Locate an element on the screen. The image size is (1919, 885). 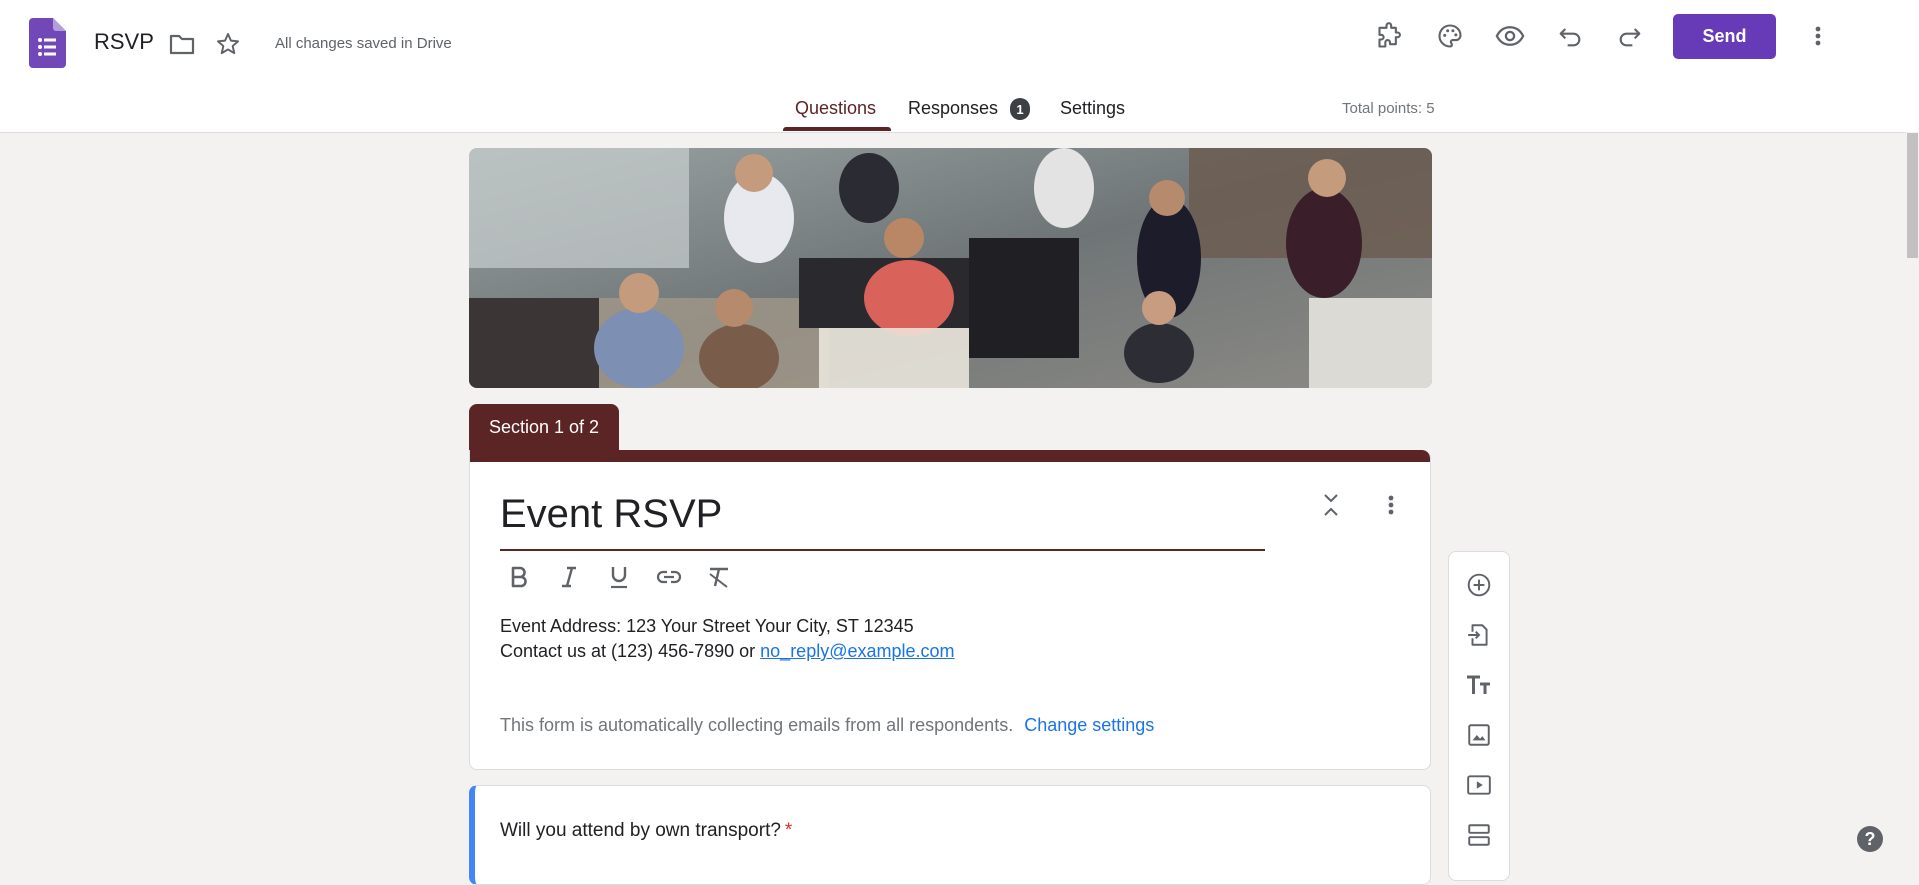
bold-icon is located at coordinates (519, 577).